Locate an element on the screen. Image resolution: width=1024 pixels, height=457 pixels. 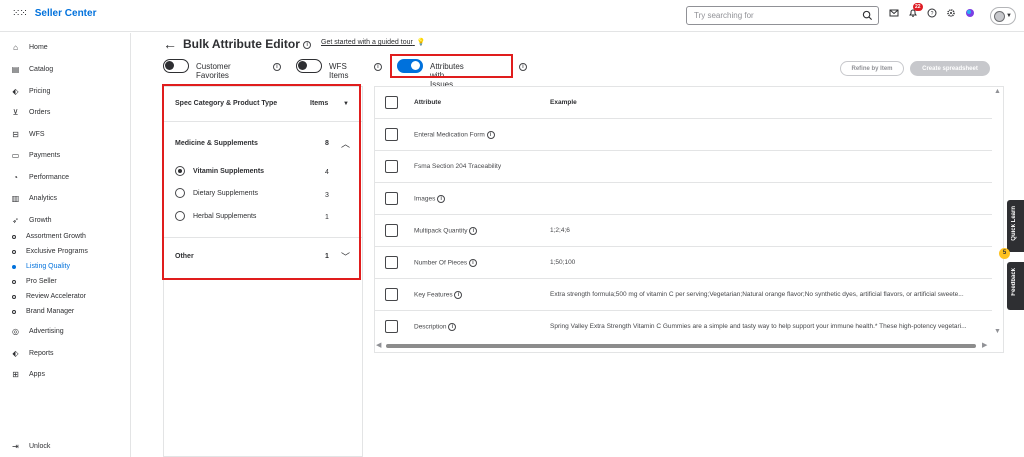
account-menu: ▼ is located at coordinates (1003, 16).